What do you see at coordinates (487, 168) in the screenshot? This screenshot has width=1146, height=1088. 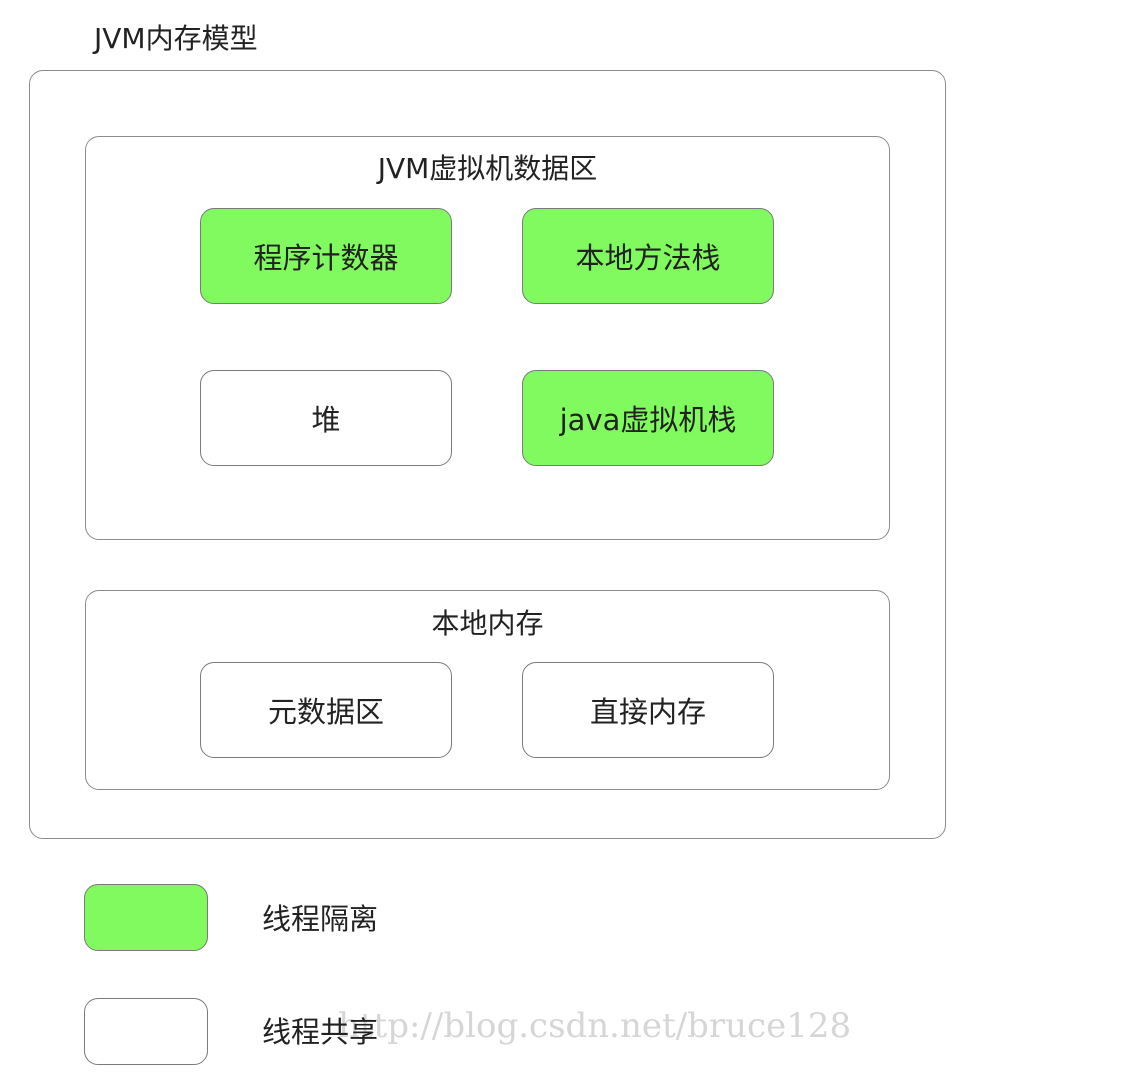 I see `runtime-data-area-label: JVM虚拟机数据区` at bounding box center [487, 168].